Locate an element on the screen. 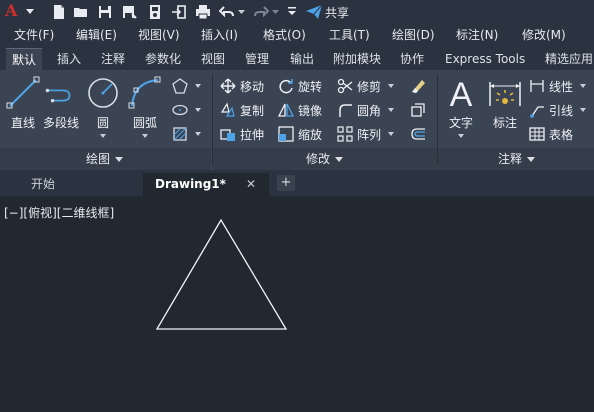  tab-collaborate: 协作 is located at coordinates (412, 59).